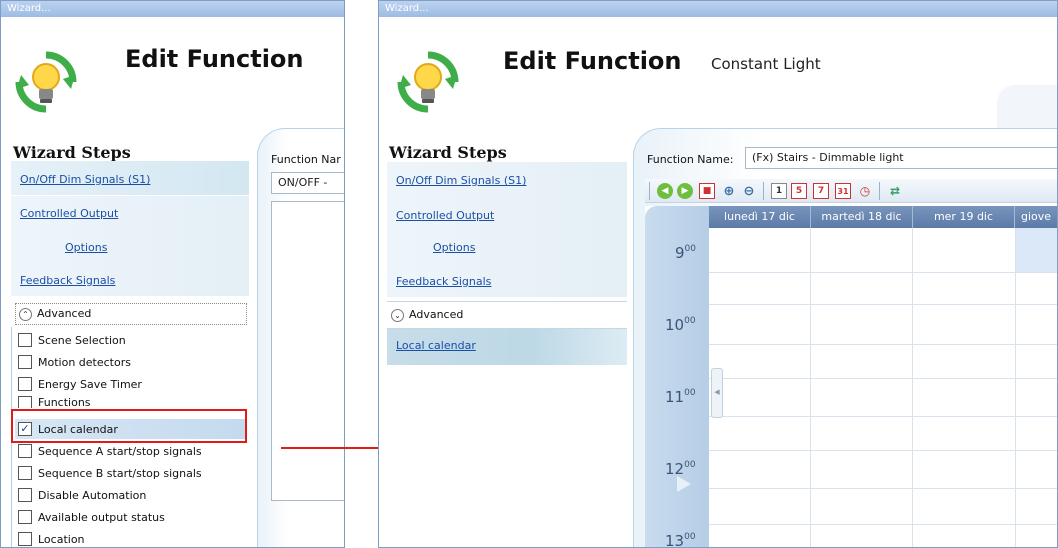 The image size is (1058, 548). I want to click on hour-label: 1300, so click(680, 540).